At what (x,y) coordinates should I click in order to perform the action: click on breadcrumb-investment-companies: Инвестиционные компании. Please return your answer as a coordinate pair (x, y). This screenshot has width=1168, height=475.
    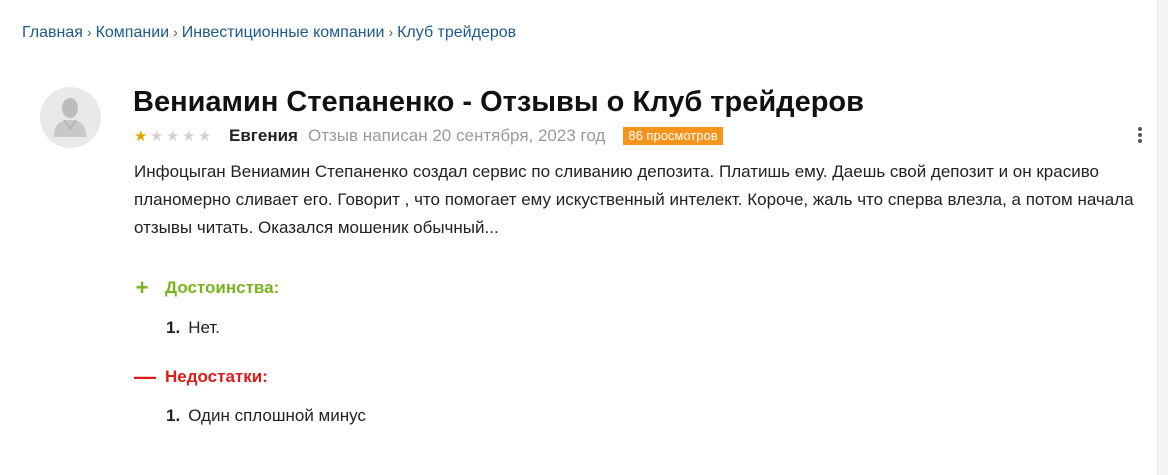
    Looking at the image, I should click on (283, 32).